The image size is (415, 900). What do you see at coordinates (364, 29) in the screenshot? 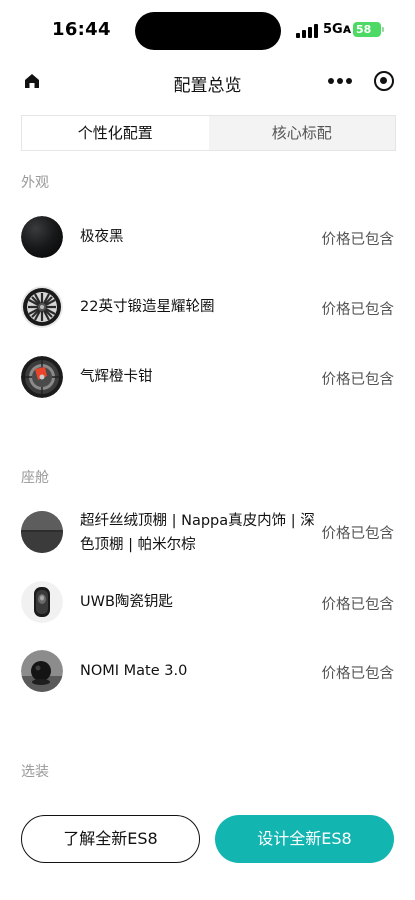
I see `battery-level: 58` at bounding box center [364, 29].